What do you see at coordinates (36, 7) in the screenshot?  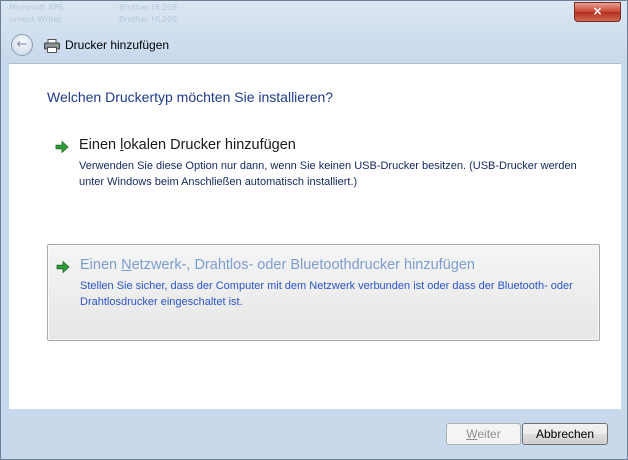 I see `title-ghost-text: Microsoft XPS` at bounding box center [36, 7].